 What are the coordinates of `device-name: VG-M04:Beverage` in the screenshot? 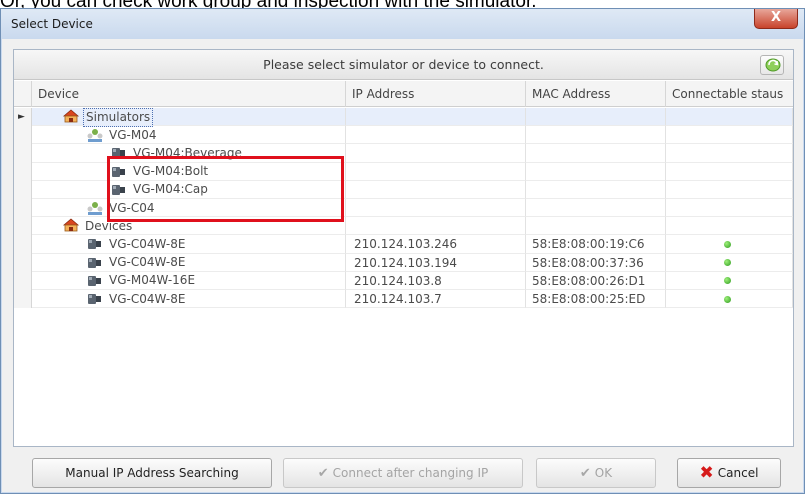 It's located at (187, 152).